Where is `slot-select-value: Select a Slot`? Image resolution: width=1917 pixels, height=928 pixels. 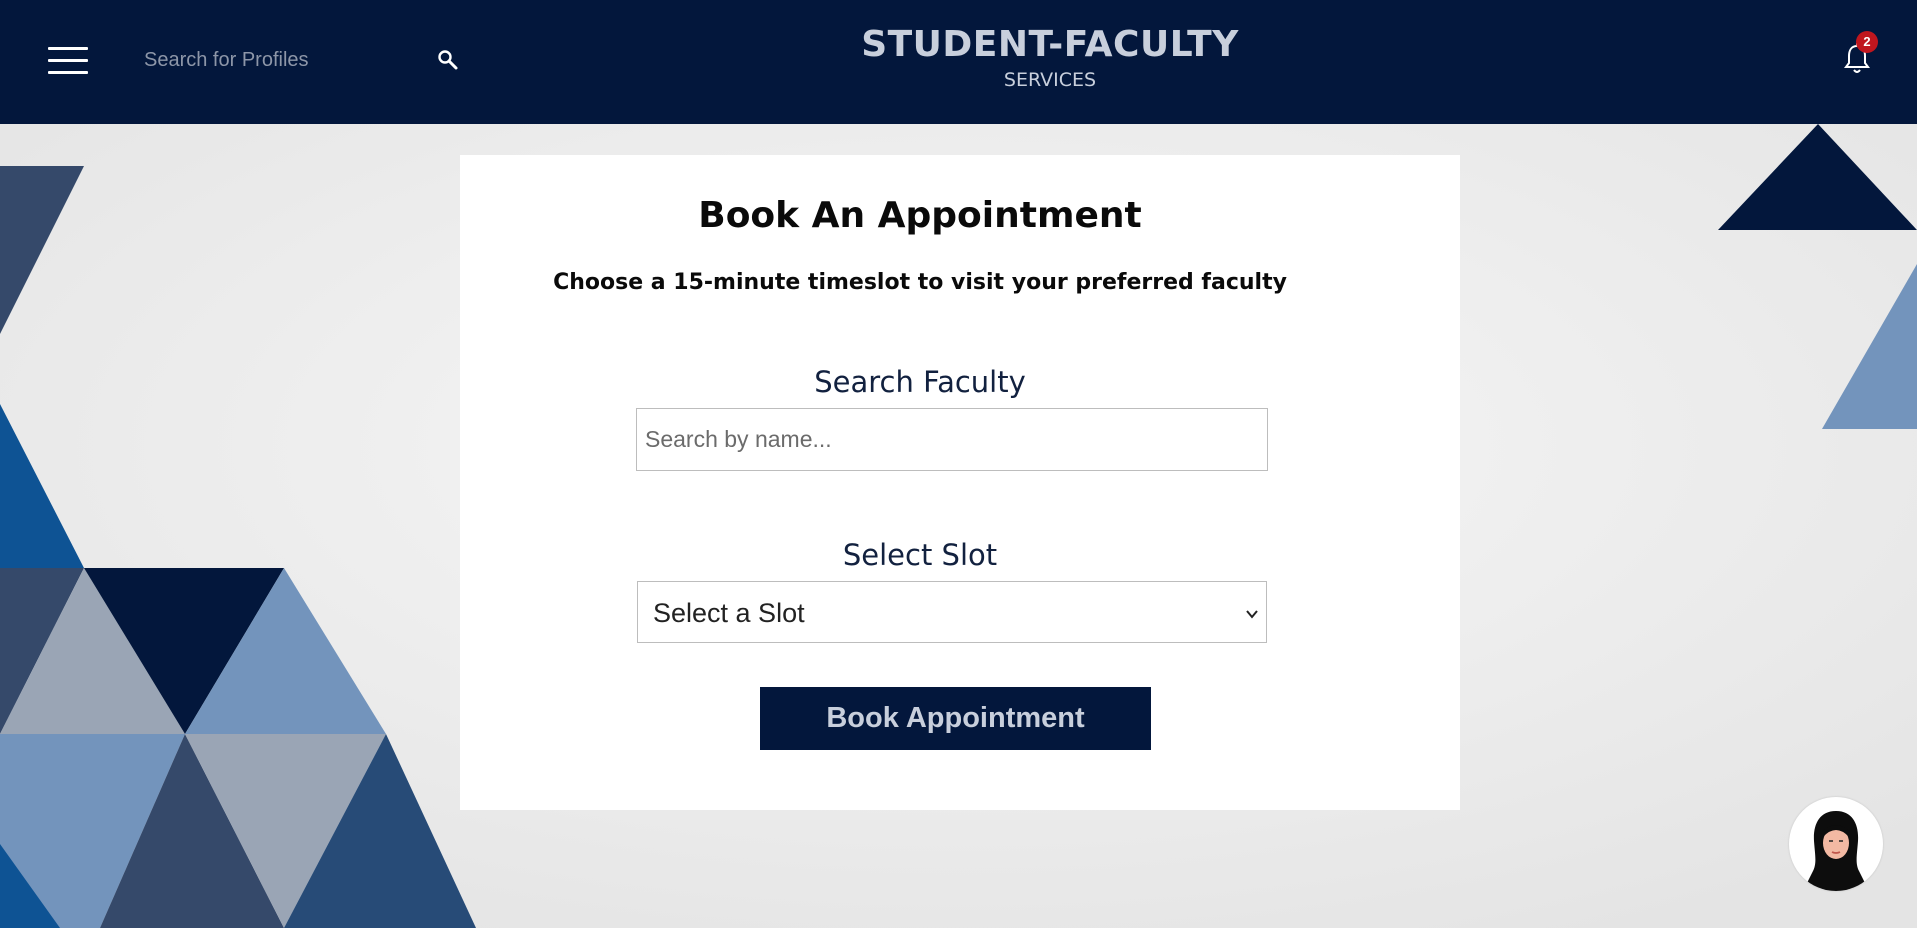
slot-select-value: Select a Slot is located at coordinates (729, 613).